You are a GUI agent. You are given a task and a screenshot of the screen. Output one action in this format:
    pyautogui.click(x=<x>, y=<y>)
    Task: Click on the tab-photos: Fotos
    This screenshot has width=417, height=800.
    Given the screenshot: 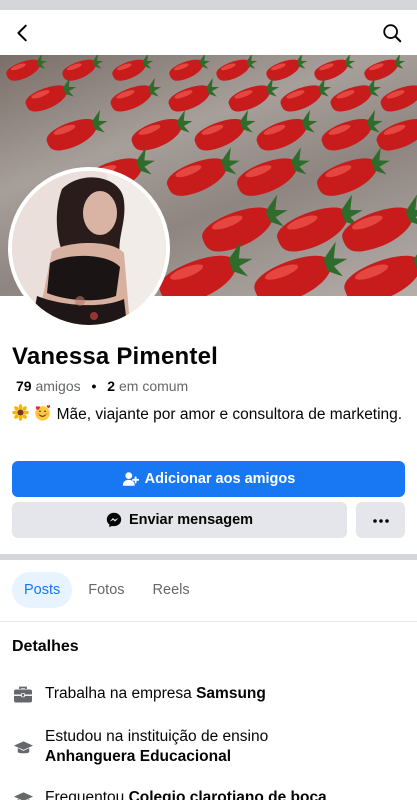 What is the action you would take?
    pyautogui.click(x=106, y=590)
    